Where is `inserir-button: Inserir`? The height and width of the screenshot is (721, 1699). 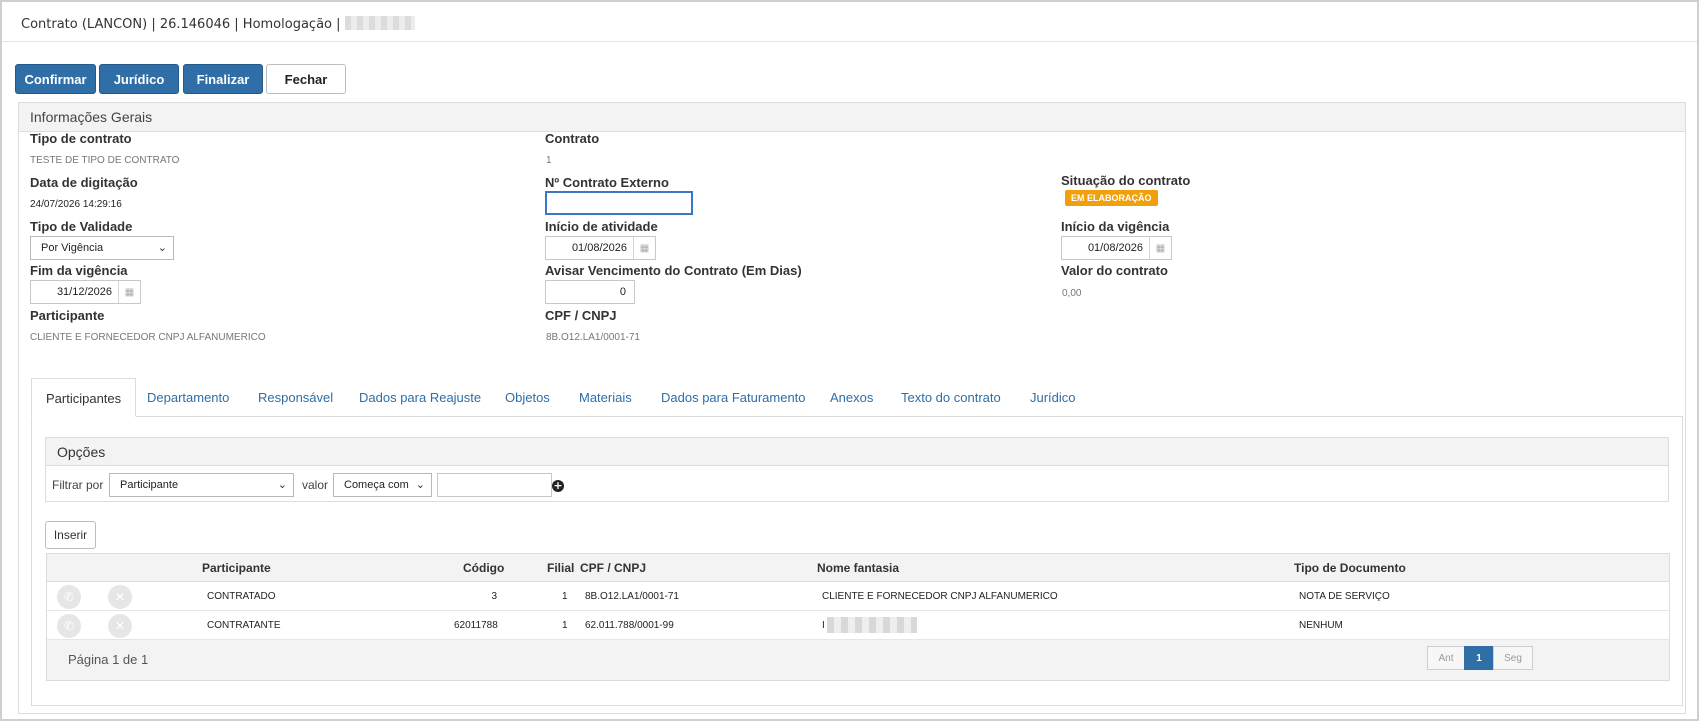 inserir-button: Inserir is located at coordinates (70, 535).